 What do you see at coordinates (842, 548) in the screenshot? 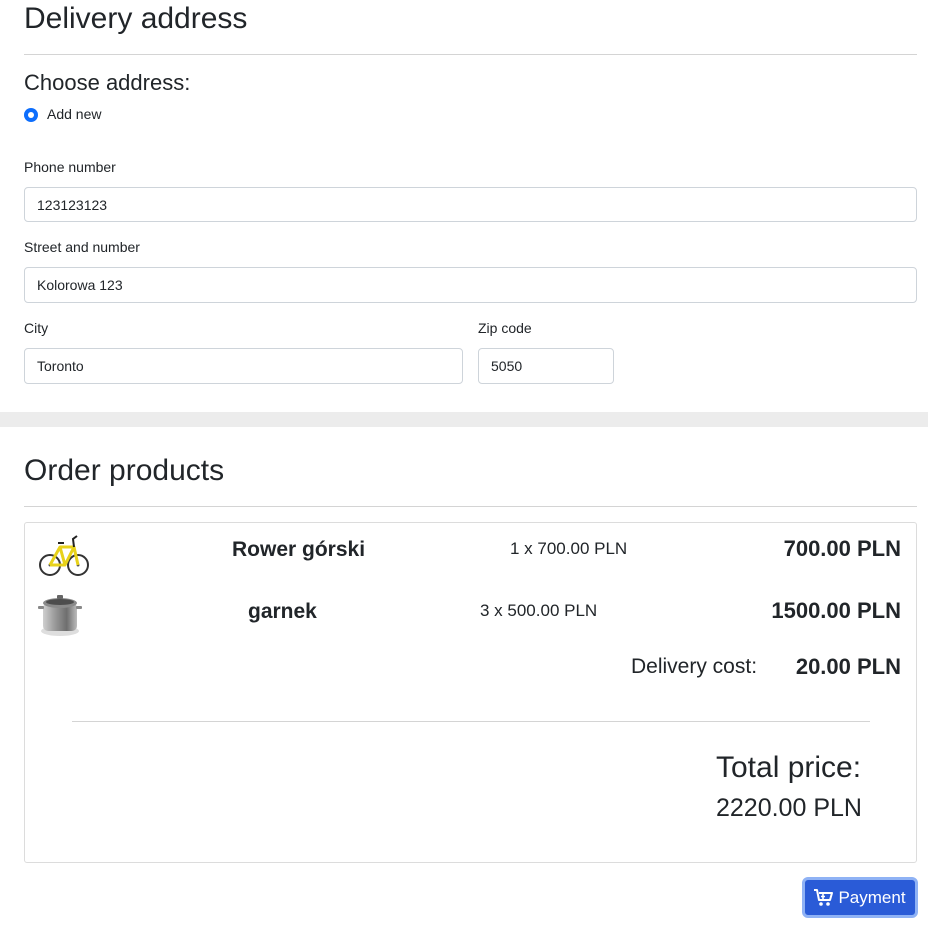
I see `product-price: 700.00 PLN` at bounding box center [842, 548].